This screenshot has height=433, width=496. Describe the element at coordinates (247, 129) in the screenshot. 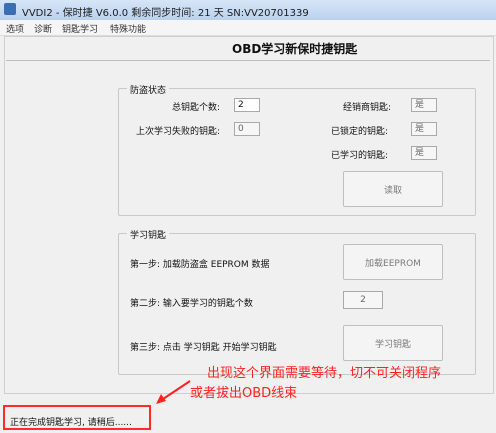

I see `last-failed-field: 0` at that location.